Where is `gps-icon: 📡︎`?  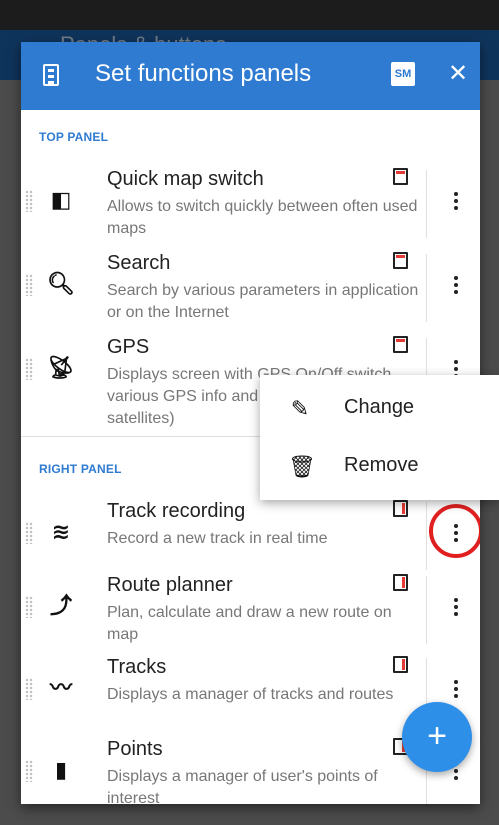 gps-icon: 📡︎ is located at coordinates (61, 367).